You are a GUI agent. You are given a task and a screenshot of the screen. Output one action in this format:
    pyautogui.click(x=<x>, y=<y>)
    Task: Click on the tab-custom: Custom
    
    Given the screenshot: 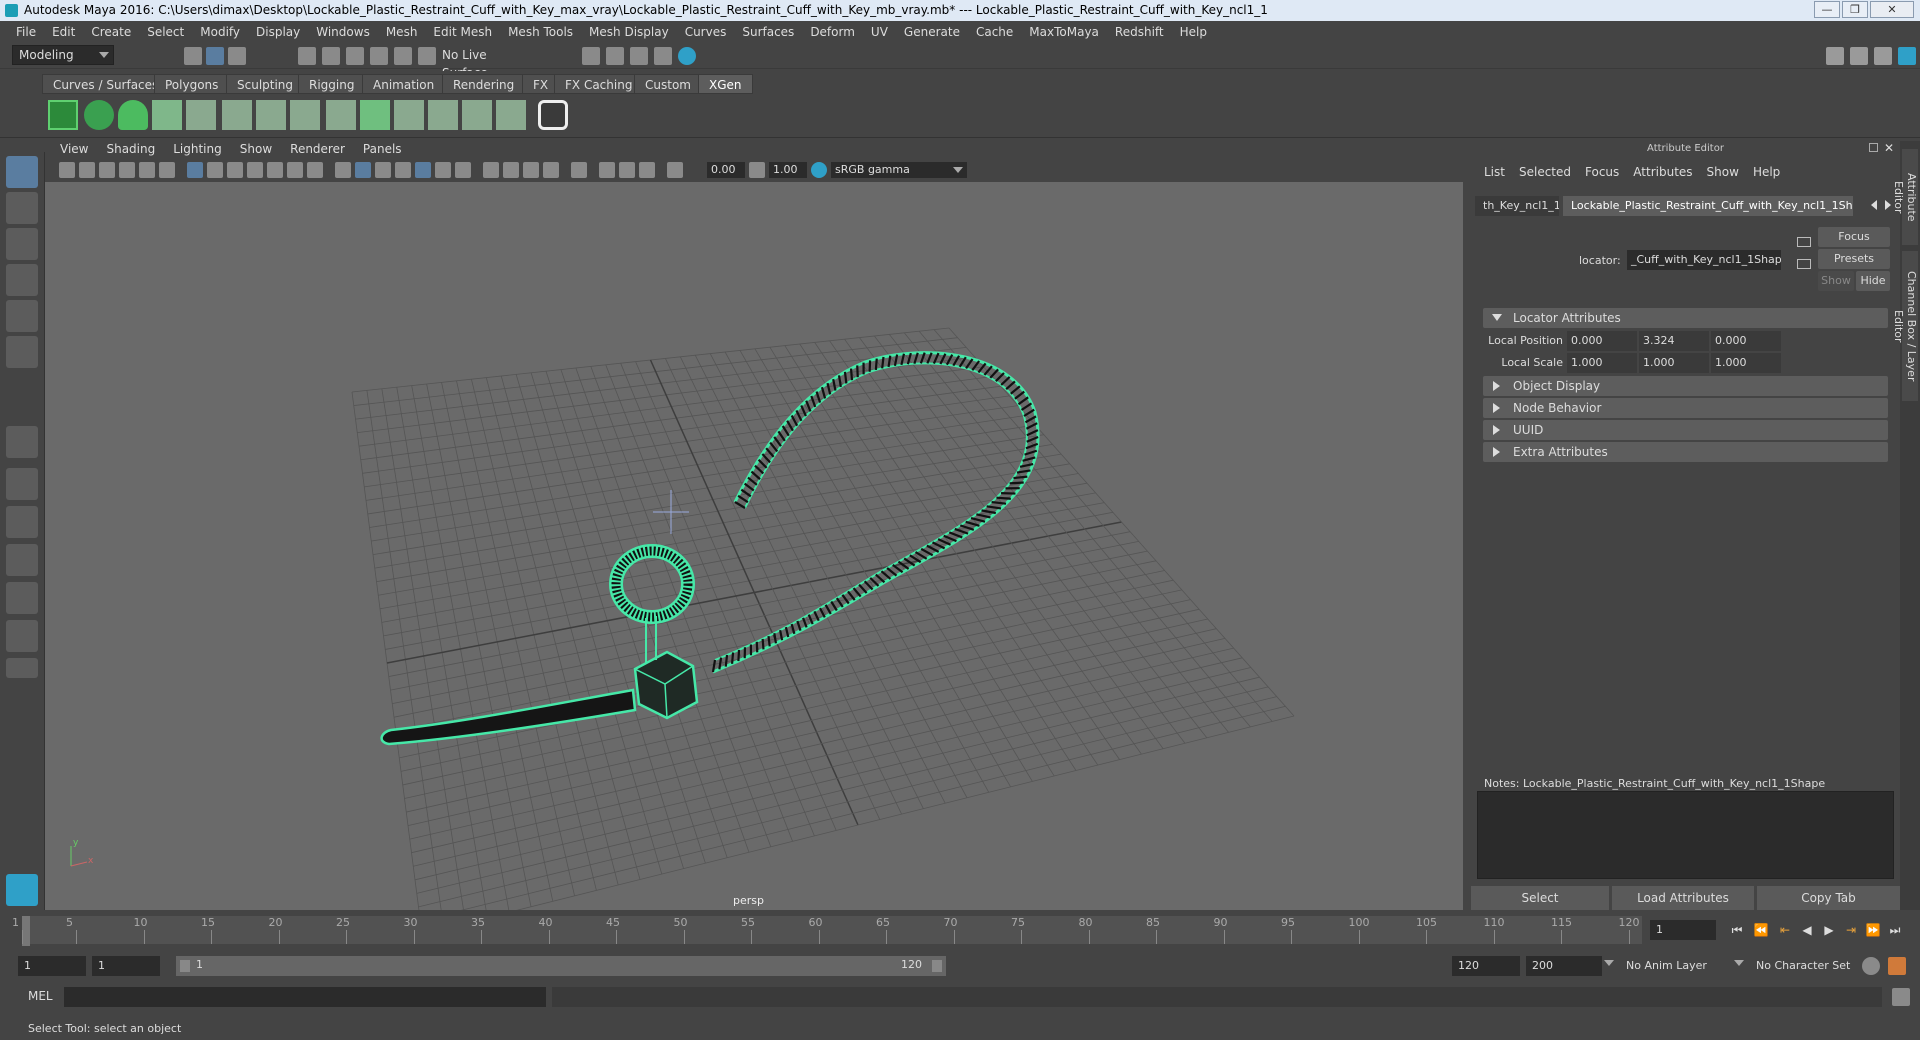 What is the action you would take?
    pyautogui.click(x=668, y=84)
    